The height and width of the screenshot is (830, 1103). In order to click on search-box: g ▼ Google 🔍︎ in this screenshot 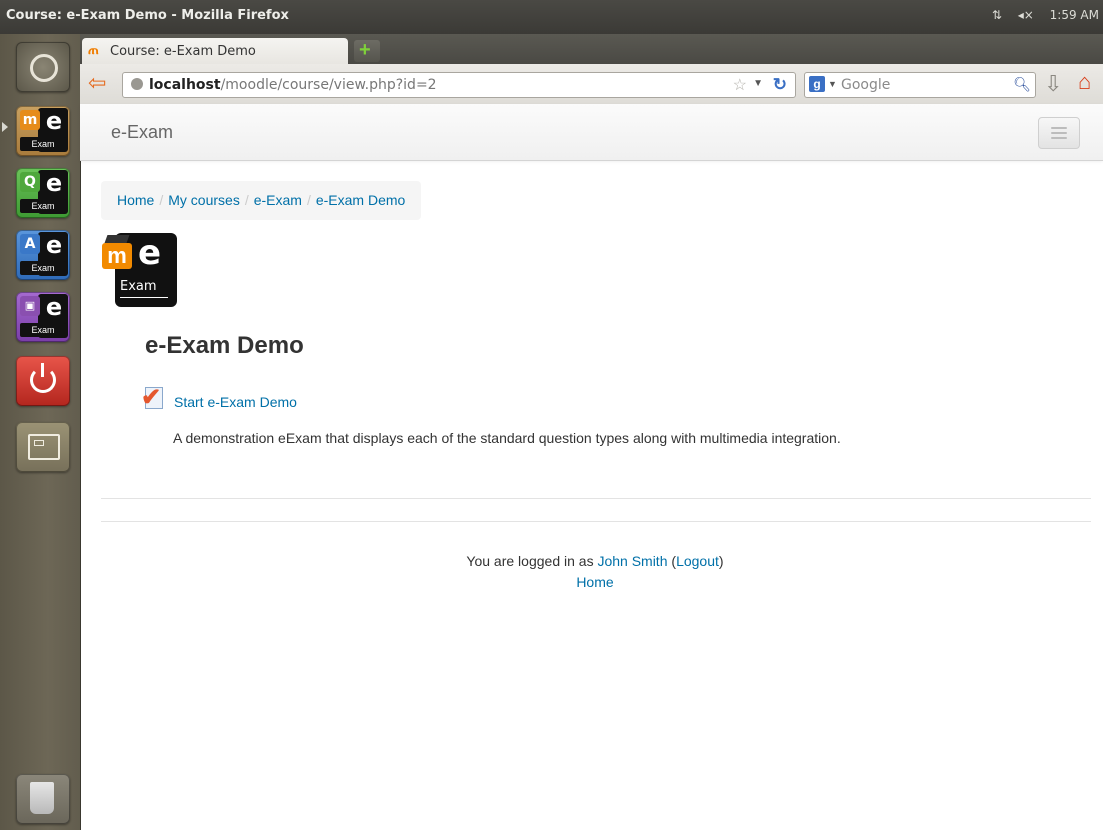, I will do `click(920, 85)`.